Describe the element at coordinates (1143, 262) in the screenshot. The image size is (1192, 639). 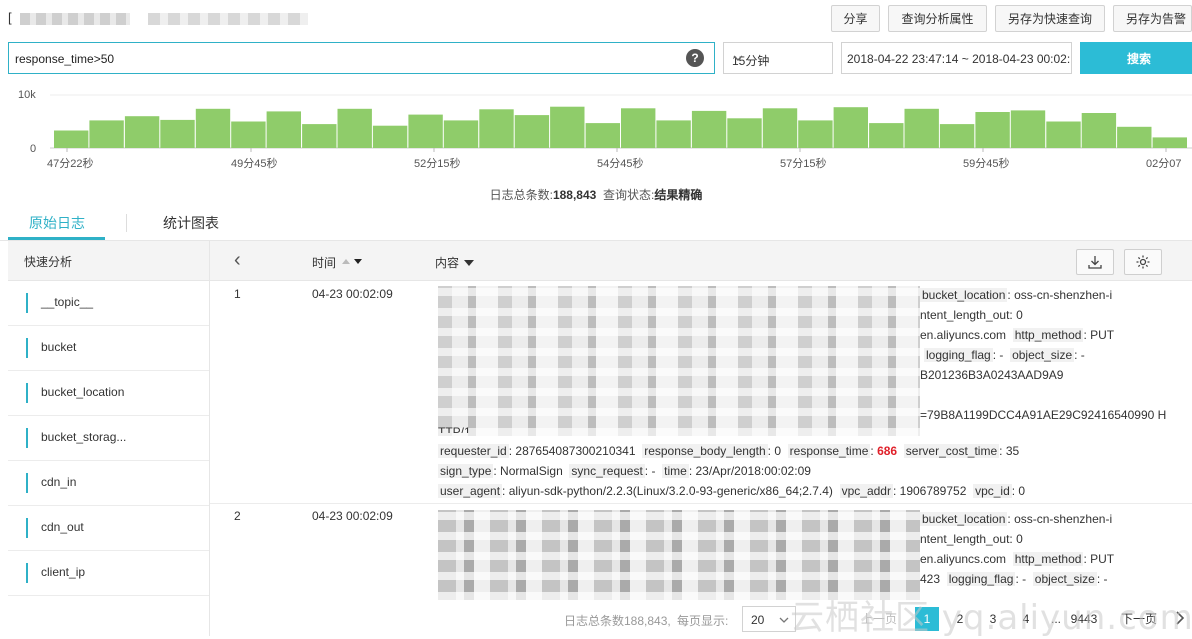
I see `settings-button` at that location.